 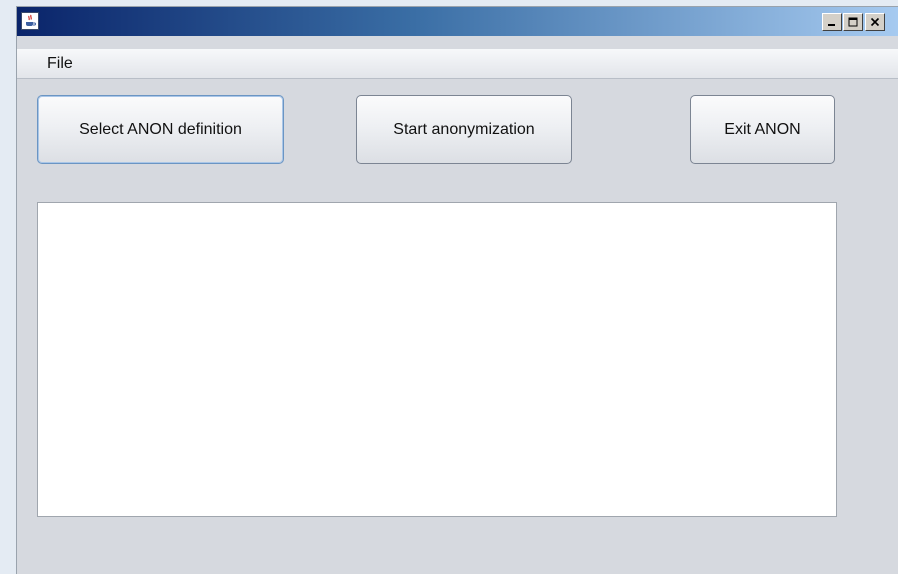 What do you see at coordinates (30, 21) in the screenshot?
I see `java-cup-icon` at bounding box center [30, 21].